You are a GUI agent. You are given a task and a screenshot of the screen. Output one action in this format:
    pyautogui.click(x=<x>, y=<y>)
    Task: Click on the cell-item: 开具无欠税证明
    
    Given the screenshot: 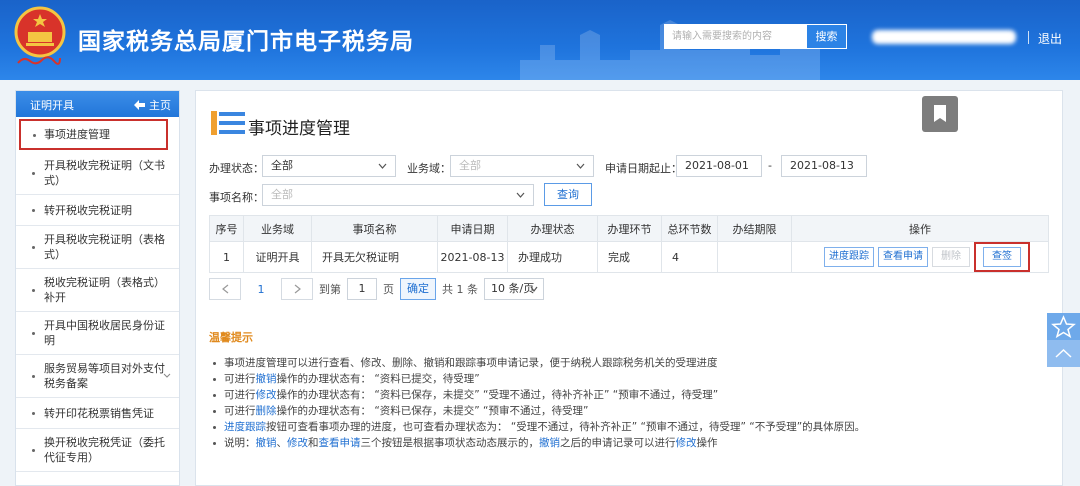 What is the action you would take?
    pyautogui.click(x=374, y=257)
    